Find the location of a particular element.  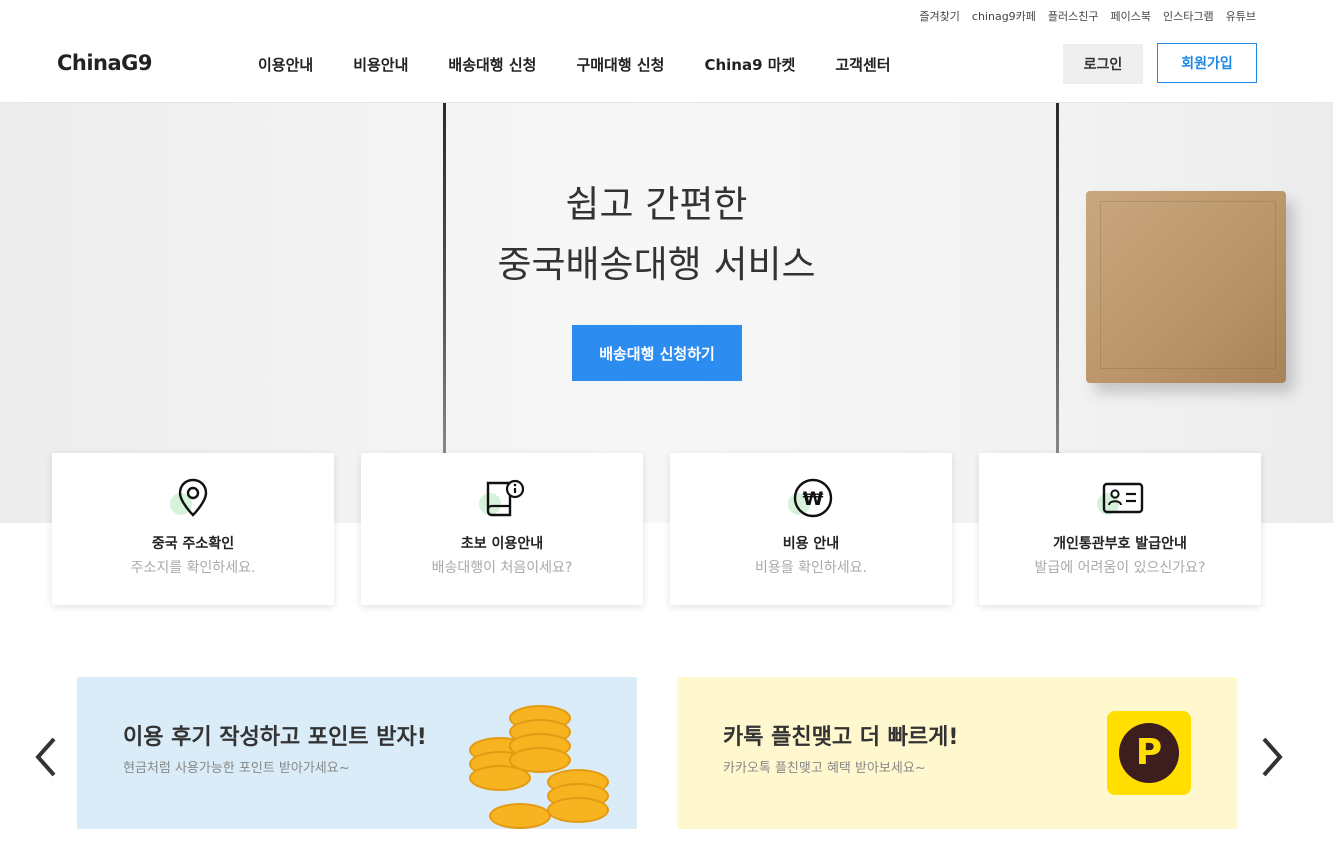

kakao-badge-letter: P is located at coordinates (1149, 753).